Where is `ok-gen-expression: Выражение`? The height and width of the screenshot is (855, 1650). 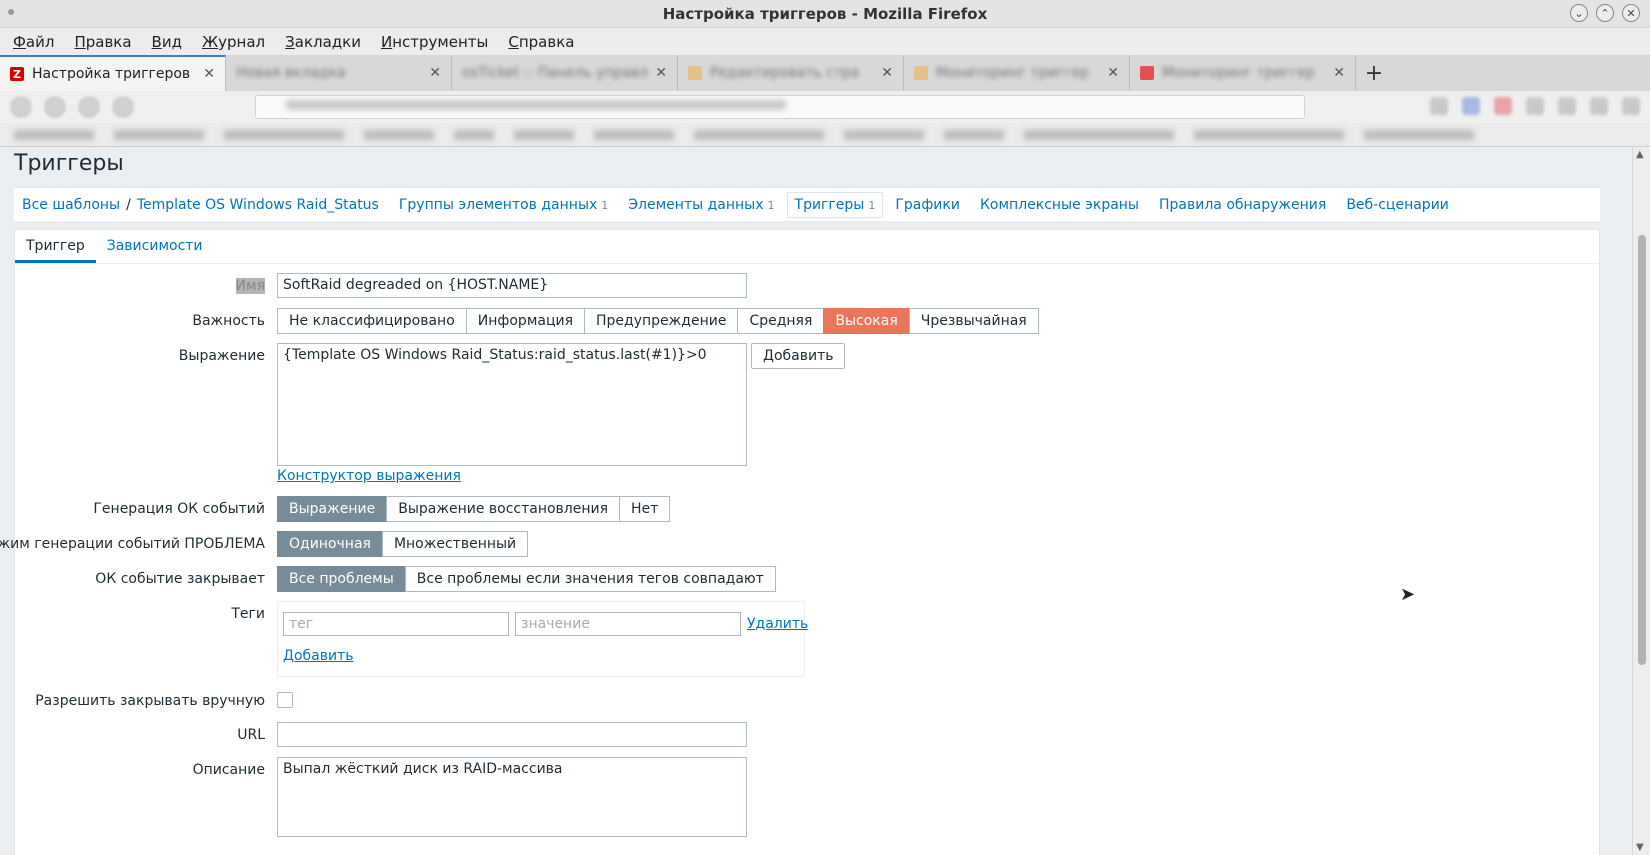 ok-gen-expression: Выражение is located at coordinates (332, 509).